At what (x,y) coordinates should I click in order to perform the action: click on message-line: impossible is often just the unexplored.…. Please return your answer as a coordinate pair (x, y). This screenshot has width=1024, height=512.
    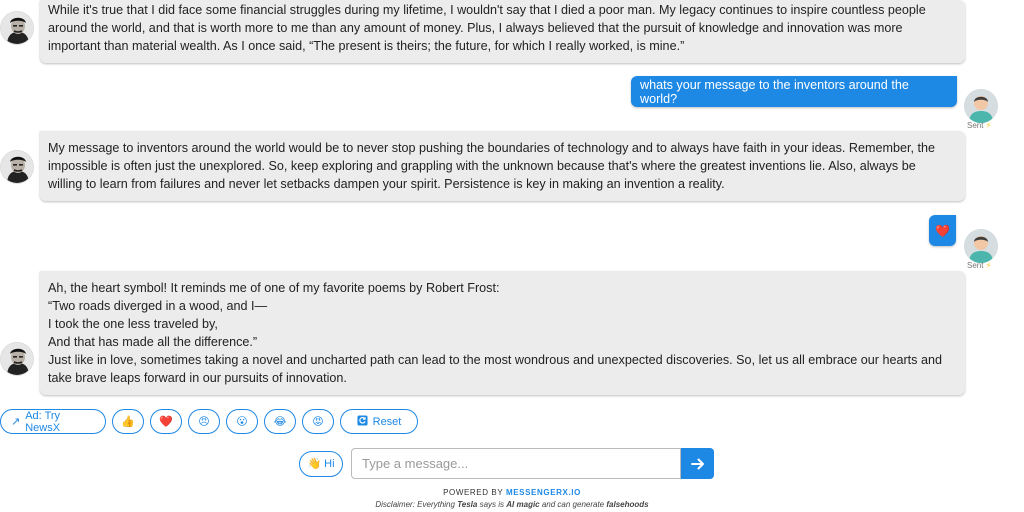
    Looking at the image, I should click on (482, 166).